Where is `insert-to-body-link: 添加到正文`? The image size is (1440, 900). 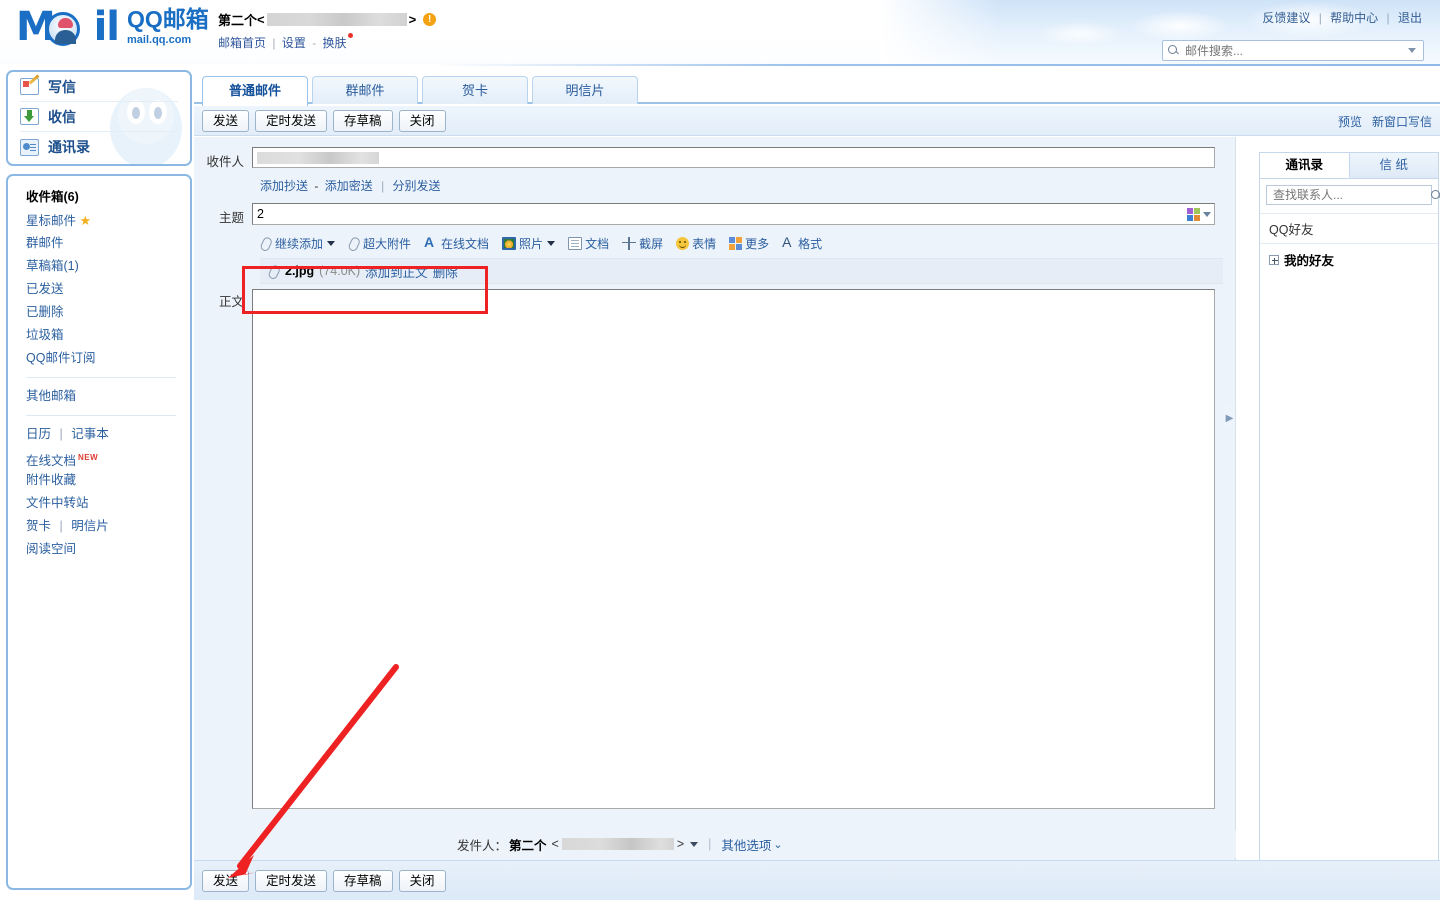 insert-to-body-link: 添加到正文 is located at coordinates (396, 271).